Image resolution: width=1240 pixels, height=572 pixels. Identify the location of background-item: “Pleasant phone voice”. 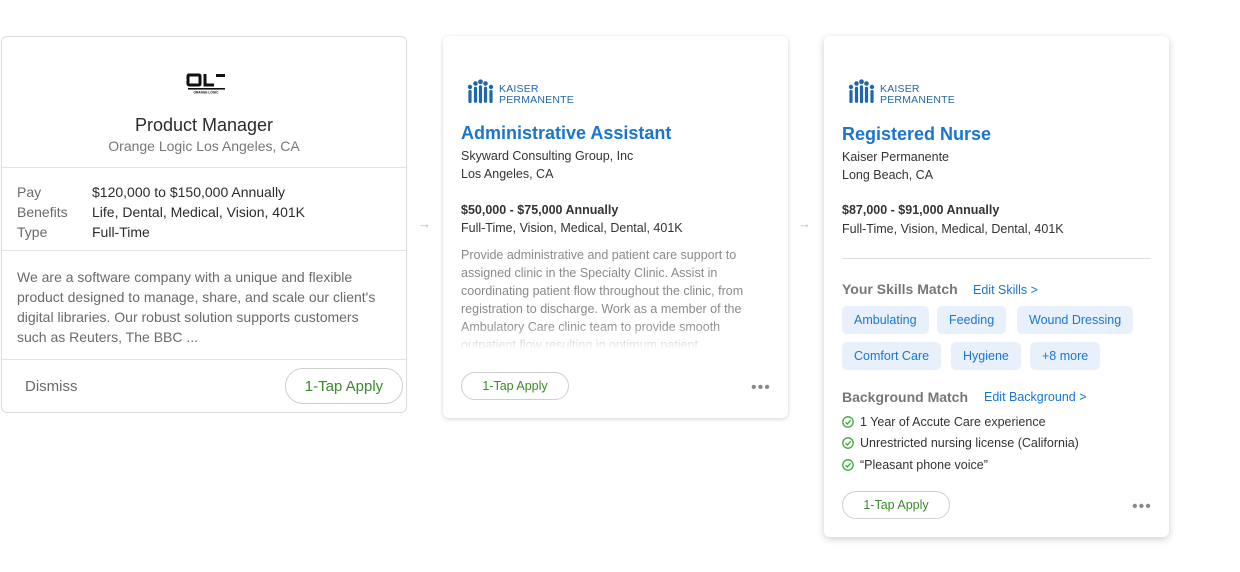
(915, 465).